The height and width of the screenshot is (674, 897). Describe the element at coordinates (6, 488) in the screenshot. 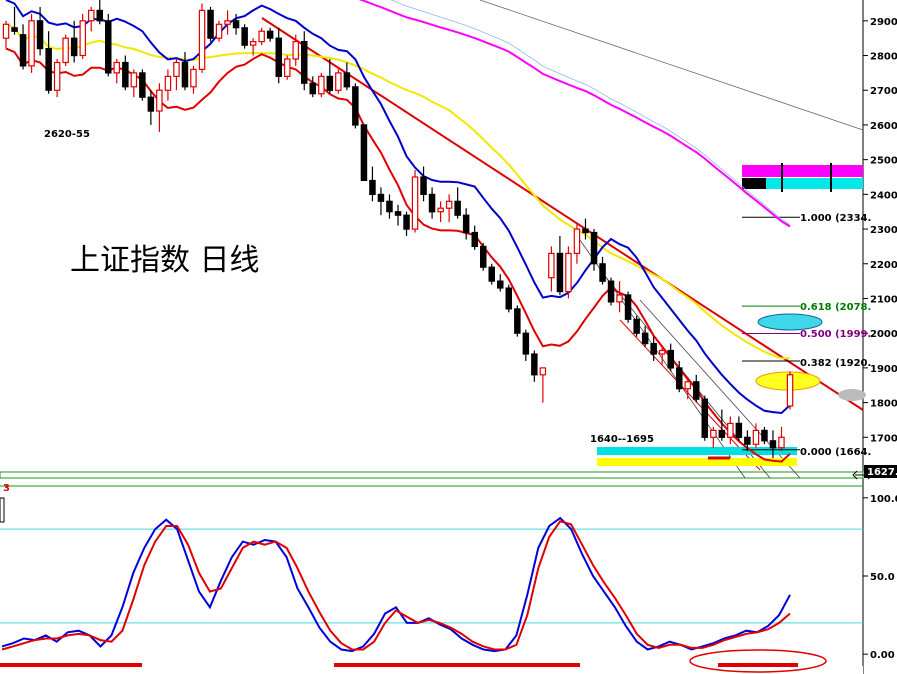

I see `indicator-pane-number: 3` at that location.